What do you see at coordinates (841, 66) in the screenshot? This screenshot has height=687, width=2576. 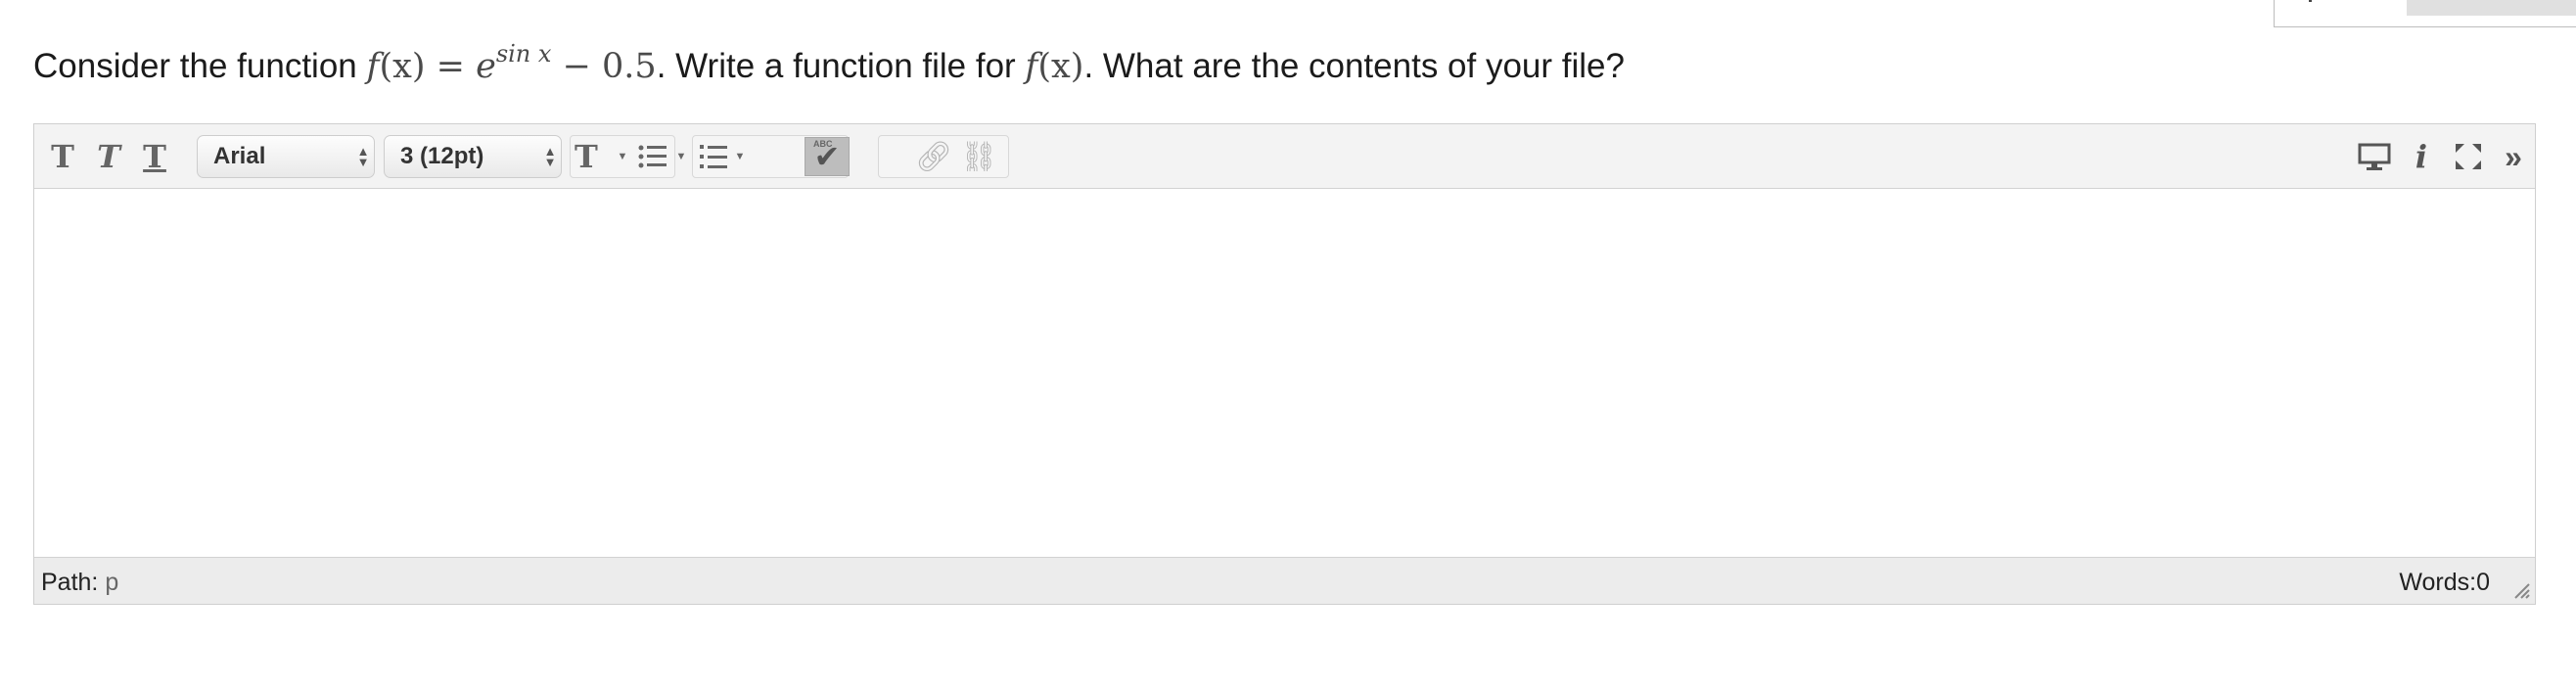 I see `question-middle: . Write a function file for` at bounding box center [841, 66].